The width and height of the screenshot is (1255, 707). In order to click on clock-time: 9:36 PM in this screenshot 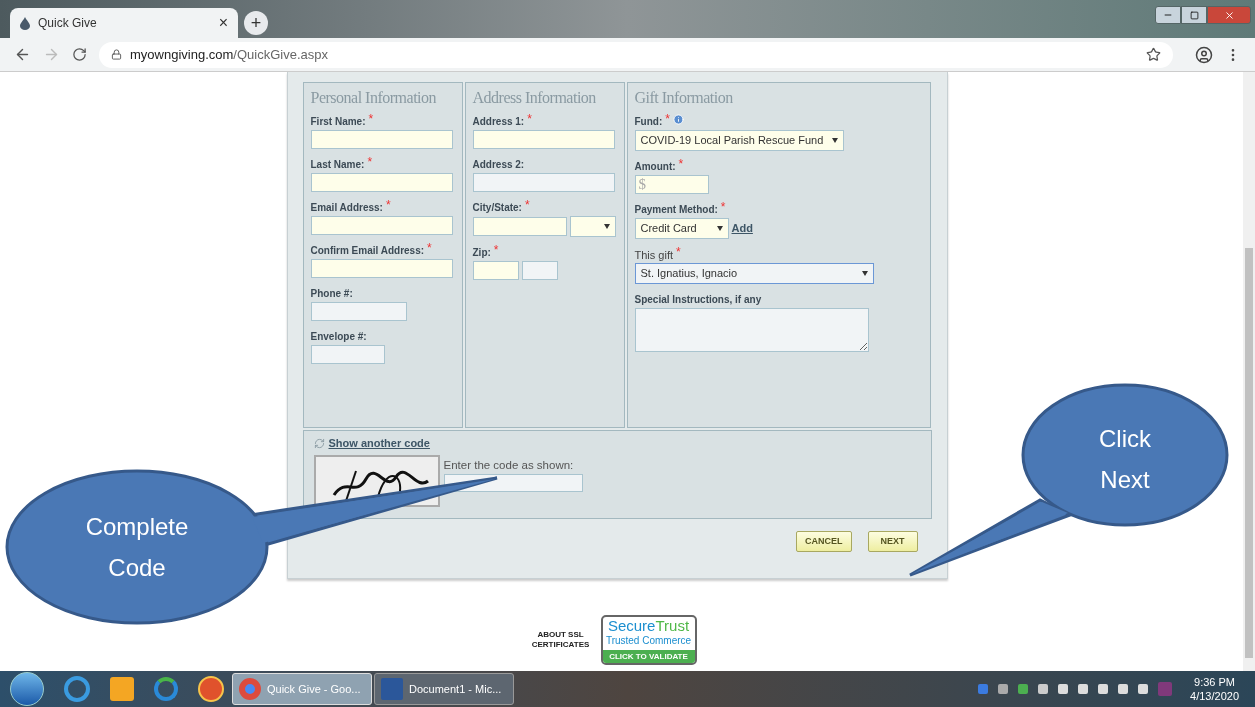, I will do `click(1214, 682)`.